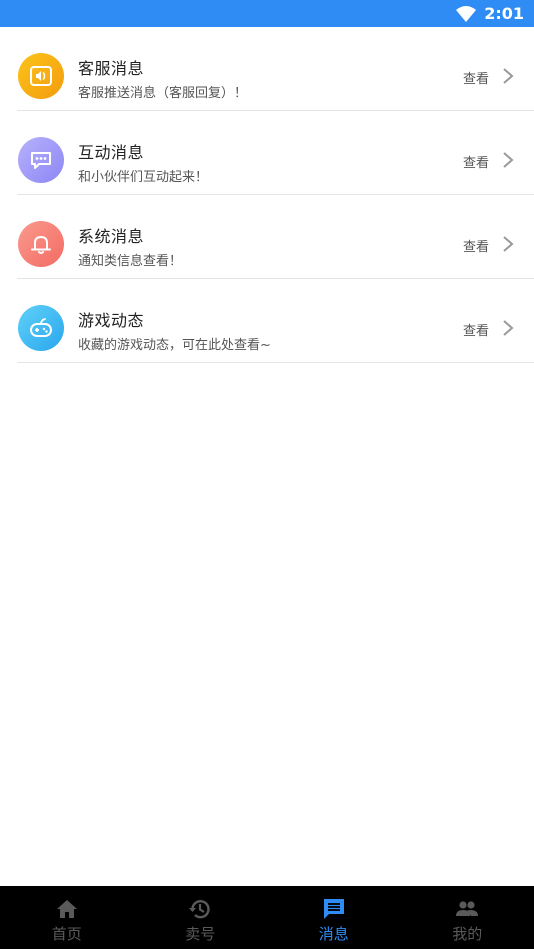  Describe the element at coordinates (41, 76) in the screenshot. I see `speaker-icon` at that location.